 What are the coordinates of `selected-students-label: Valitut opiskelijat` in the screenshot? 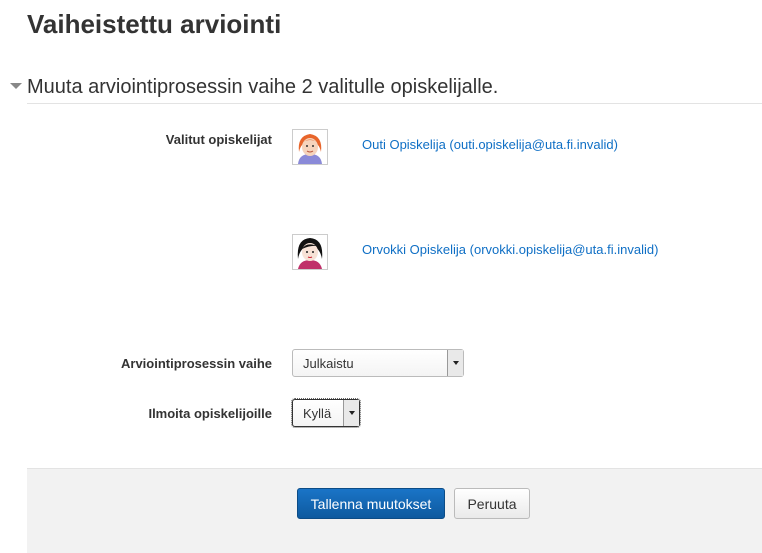 It's located at (218, 139).